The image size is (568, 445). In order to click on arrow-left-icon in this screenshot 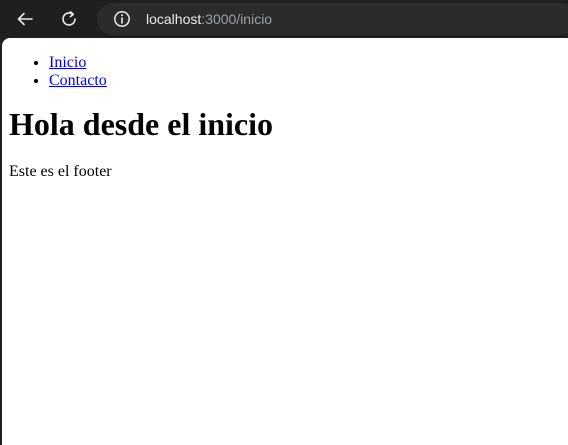, I will do `click(25, 19)`.